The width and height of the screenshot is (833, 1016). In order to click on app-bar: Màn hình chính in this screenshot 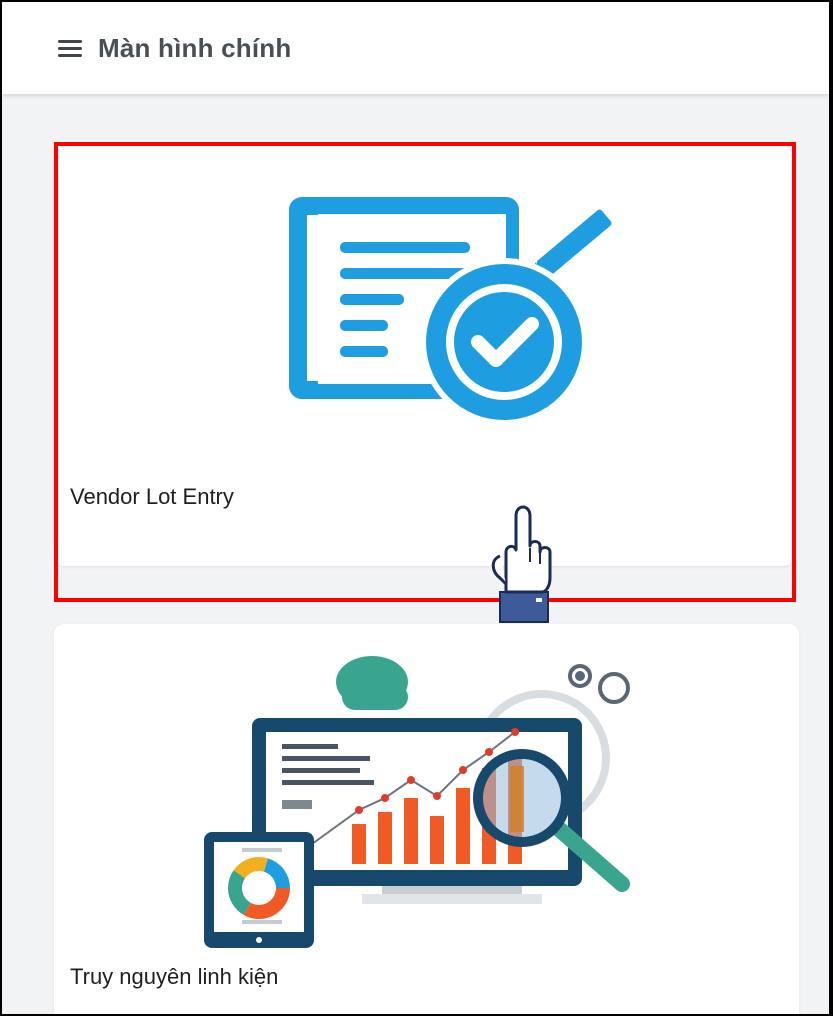, I will do `click(415, 48)`.